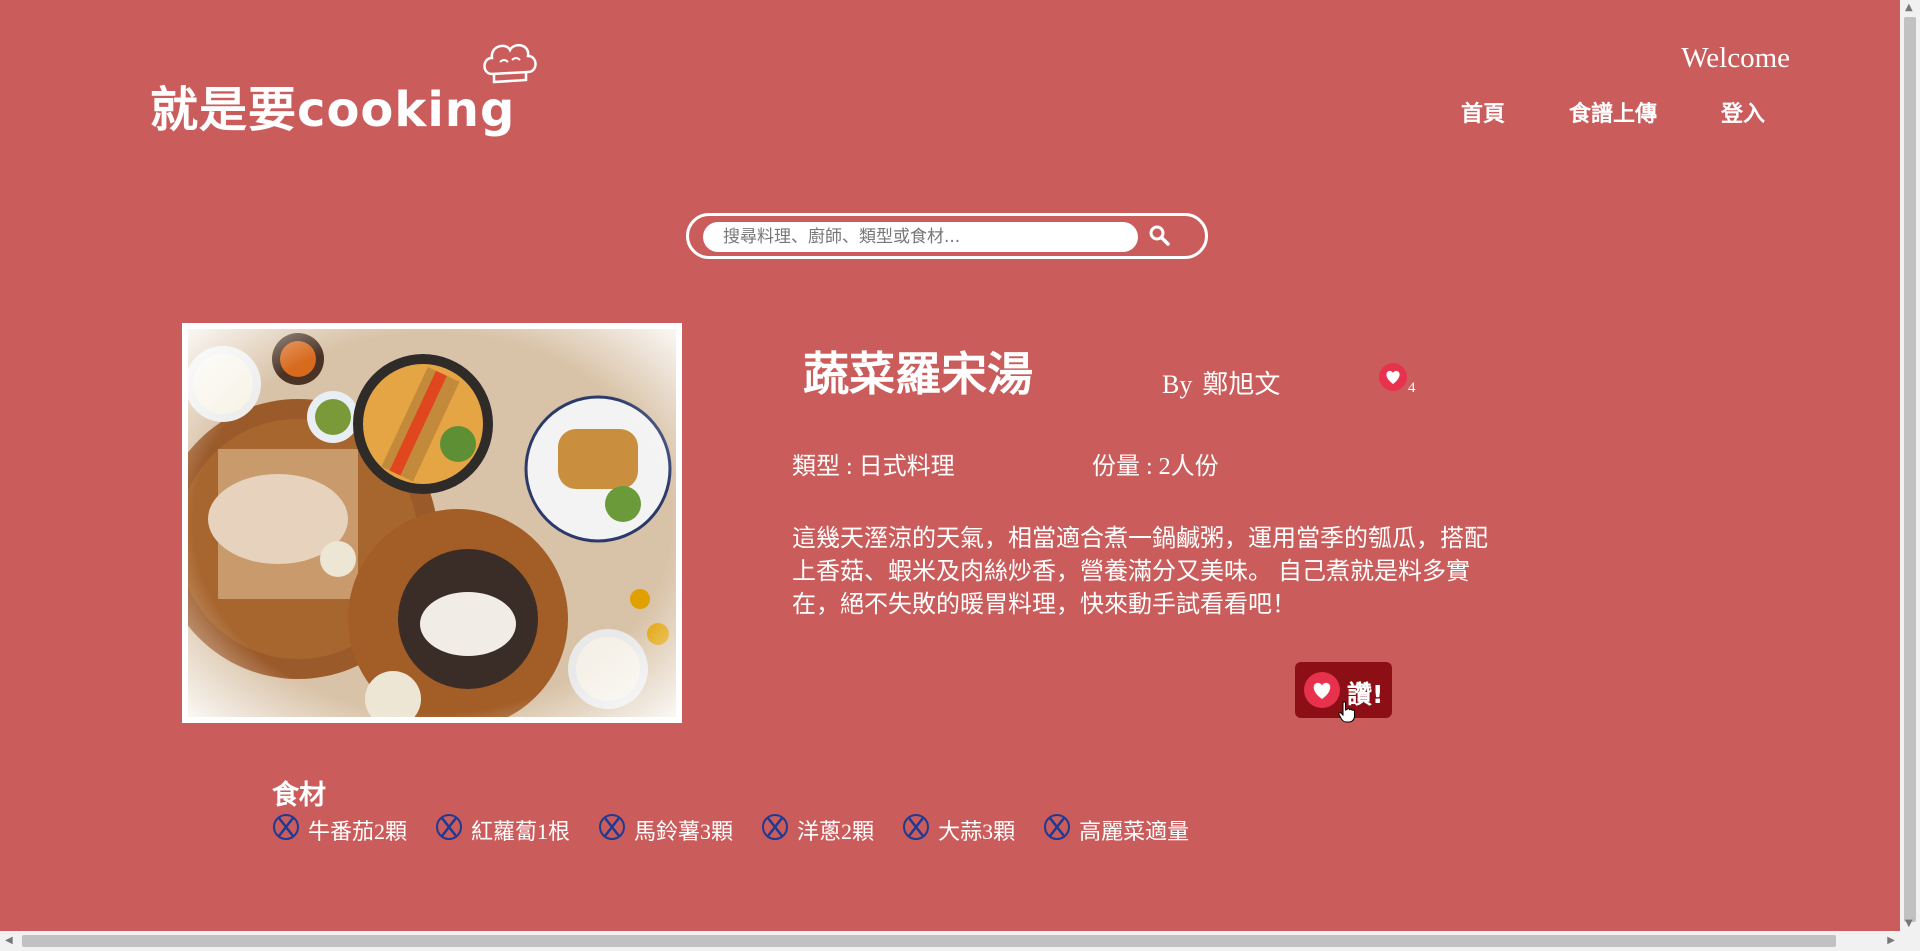 Image resolution: width=1920 pixels, height=951 pixels. I want to click on ingredient-item: 紅蘿蔔1根, so click(502, 830).